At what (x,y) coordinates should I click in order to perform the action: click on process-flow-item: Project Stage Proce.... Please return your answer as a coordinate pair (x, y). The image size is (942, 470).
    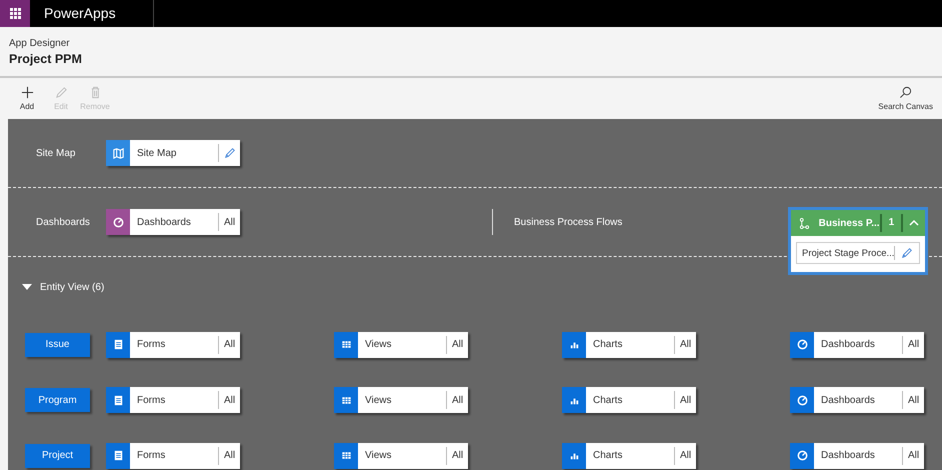
    Looking at the image, I should click on (858, 253).